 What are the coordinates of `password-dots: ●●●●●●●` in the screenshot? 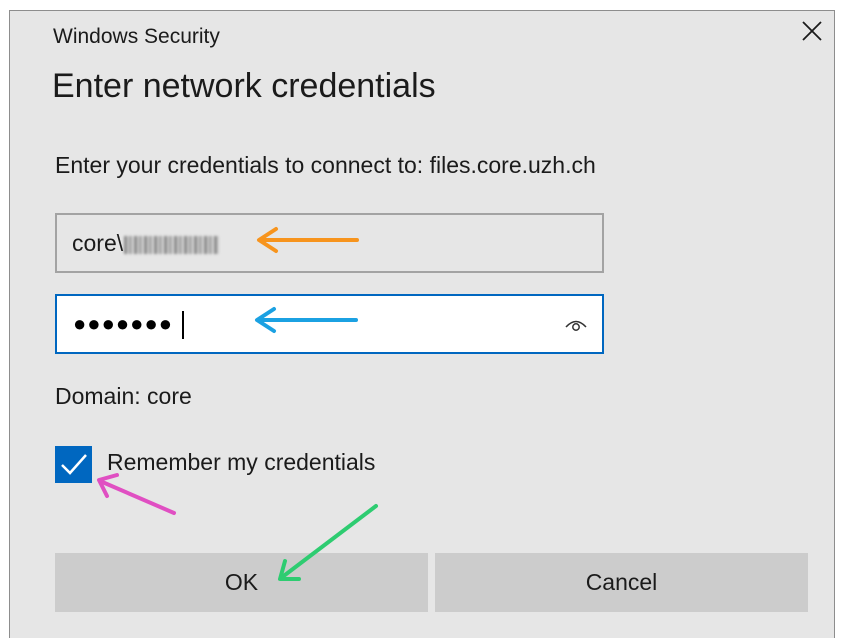 It's located at (123, 323).